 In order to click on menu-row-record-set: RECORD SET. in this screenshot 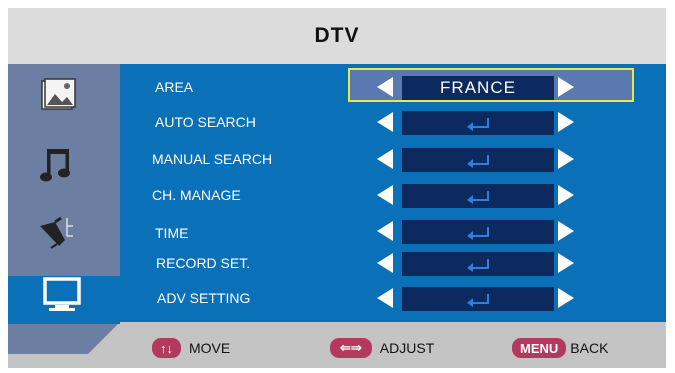, I will do `click(385, 263)`.